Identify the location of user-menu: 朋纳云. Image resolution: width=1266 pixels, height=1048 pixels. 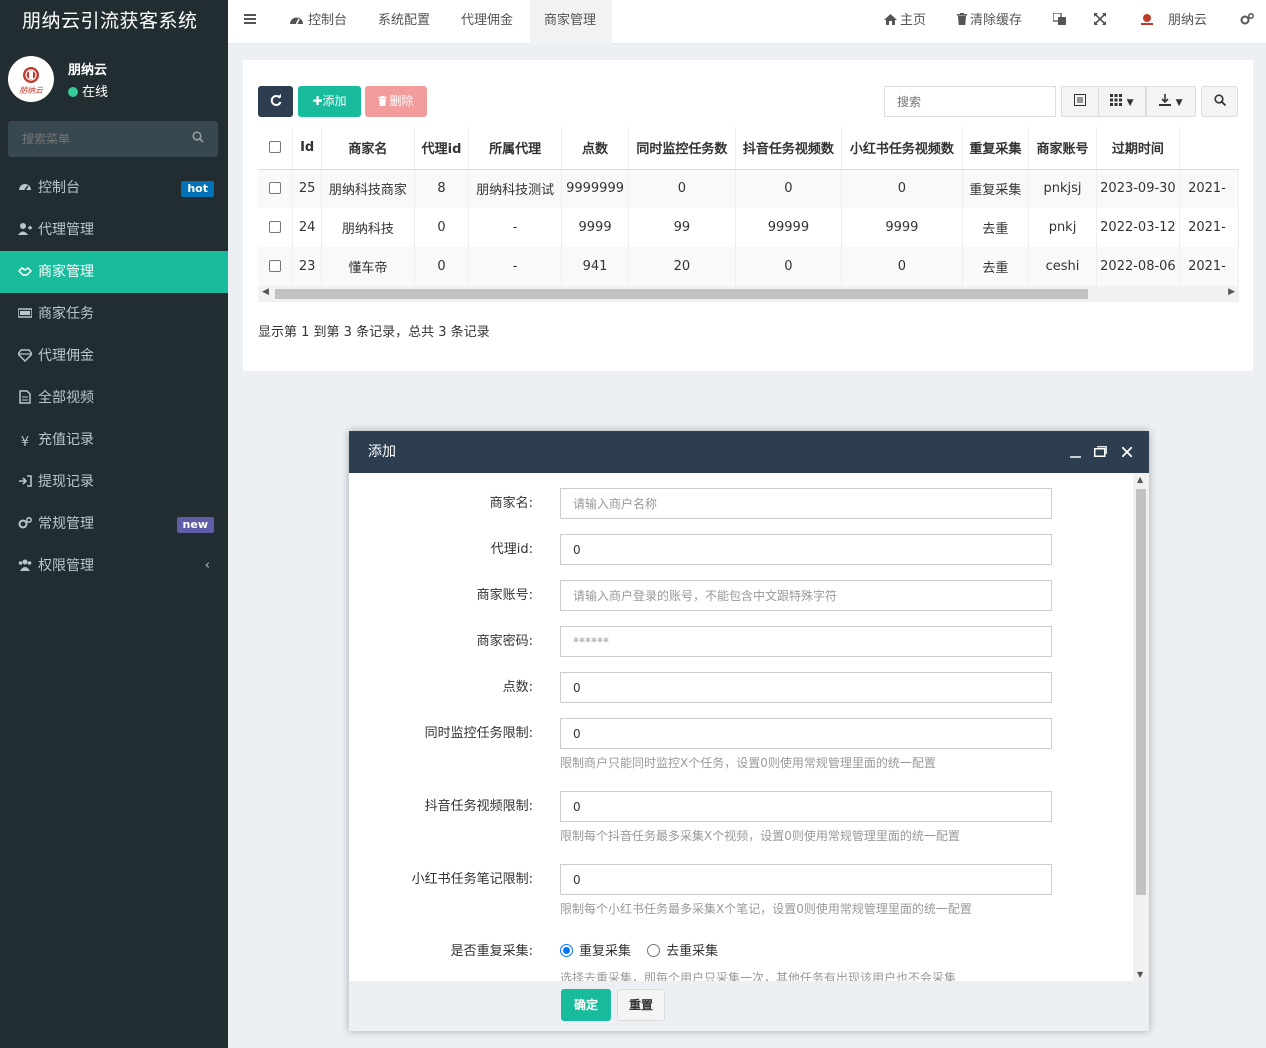
(1173, 22).